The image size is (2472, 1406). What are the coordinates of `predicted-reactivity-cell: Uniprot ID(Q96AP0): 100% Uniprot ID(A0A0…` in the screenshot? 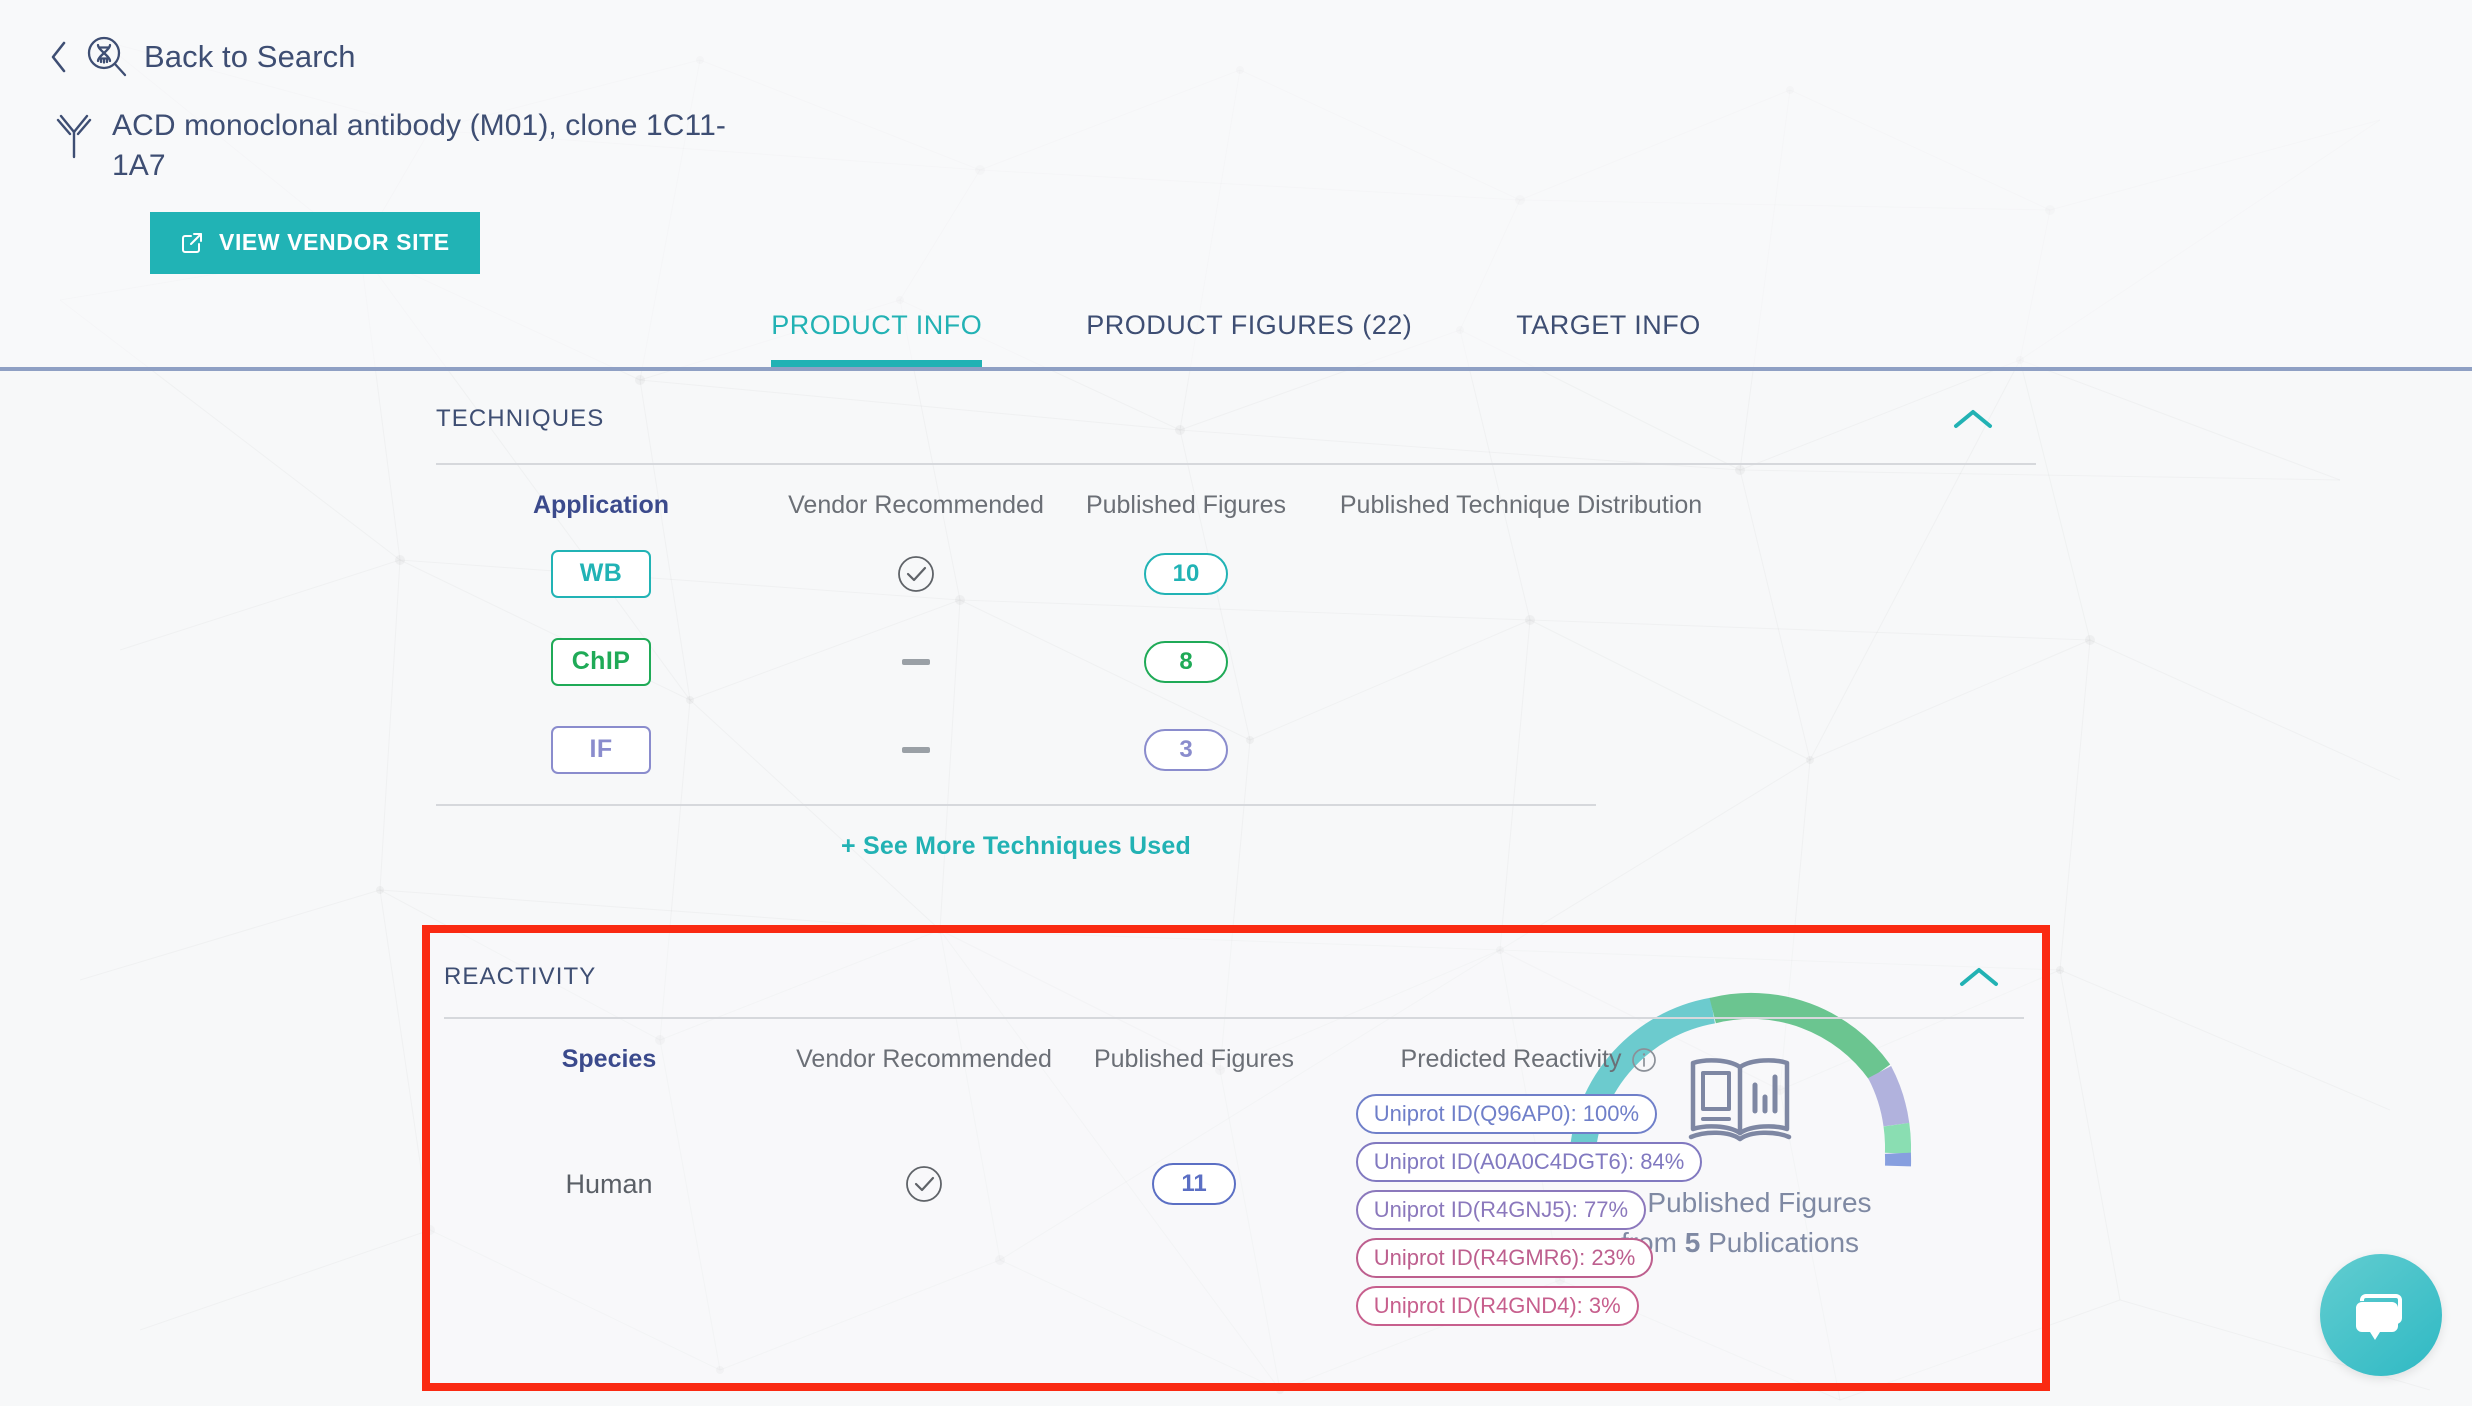 It's located at (1529, 1205).